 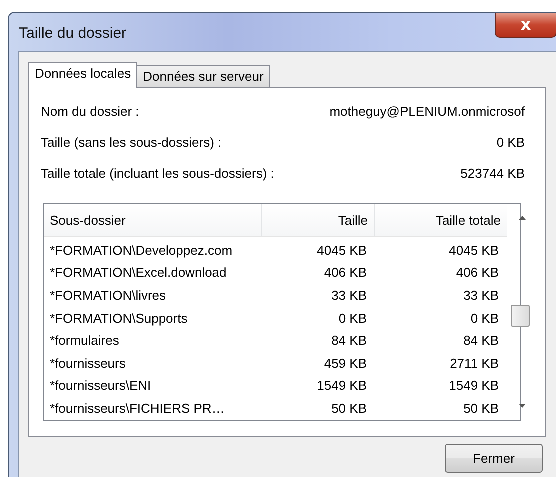 What do you see at coordinates (441, 220) in the screenshot?
I see `column-header: Taille totale` at bounding box center [441, 220].